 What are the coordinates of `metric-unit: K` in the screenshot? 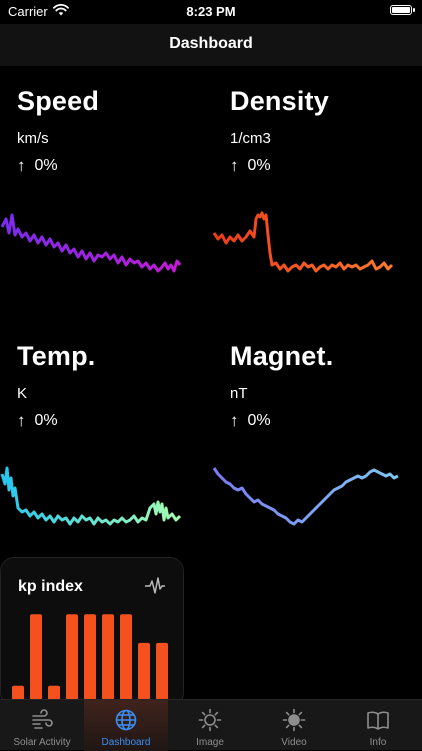 It's located at (22, 393).